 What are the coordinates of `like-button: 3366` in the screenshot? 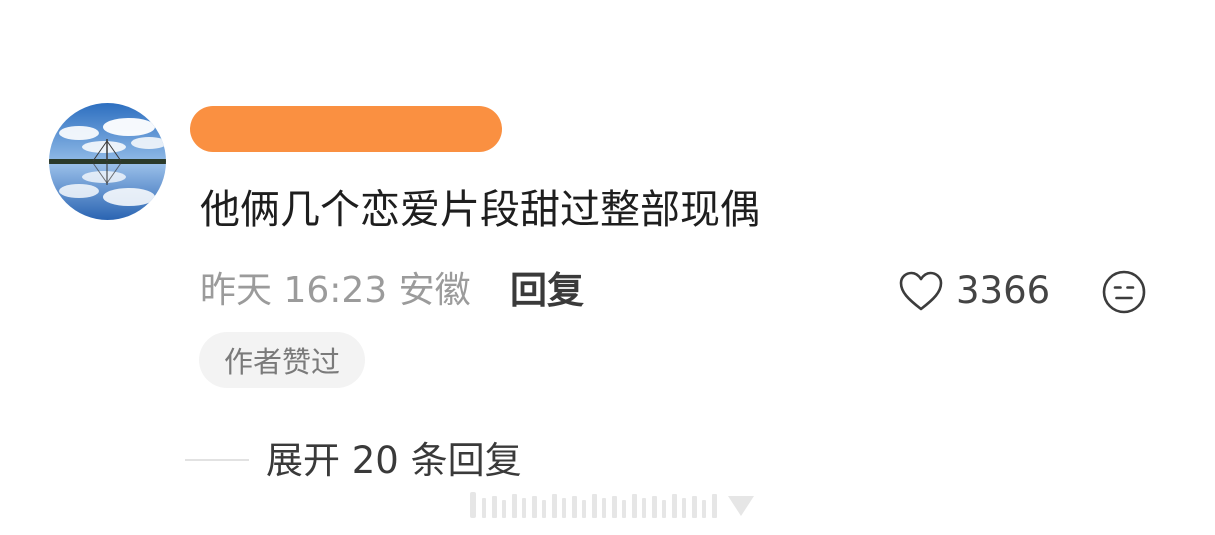 It's located at (974, 291).